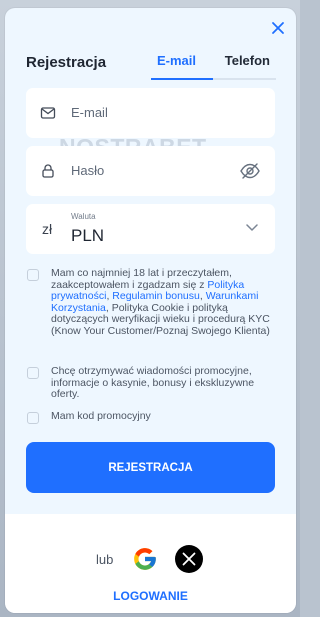  I want to click on lock-icon, so click(48, 171).